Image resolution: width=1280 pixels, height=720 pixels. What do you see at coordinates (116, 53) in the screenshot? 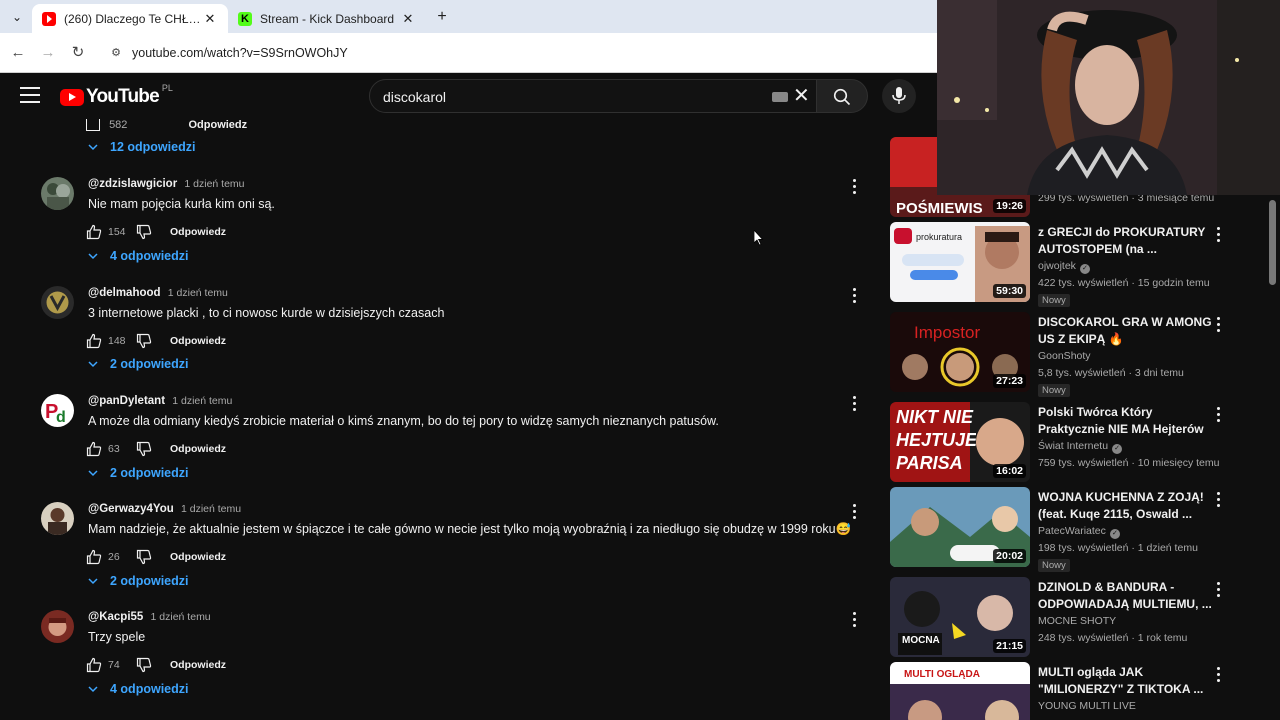
I see `site-info-icon: ⚙` at bounding box center [116, 53].